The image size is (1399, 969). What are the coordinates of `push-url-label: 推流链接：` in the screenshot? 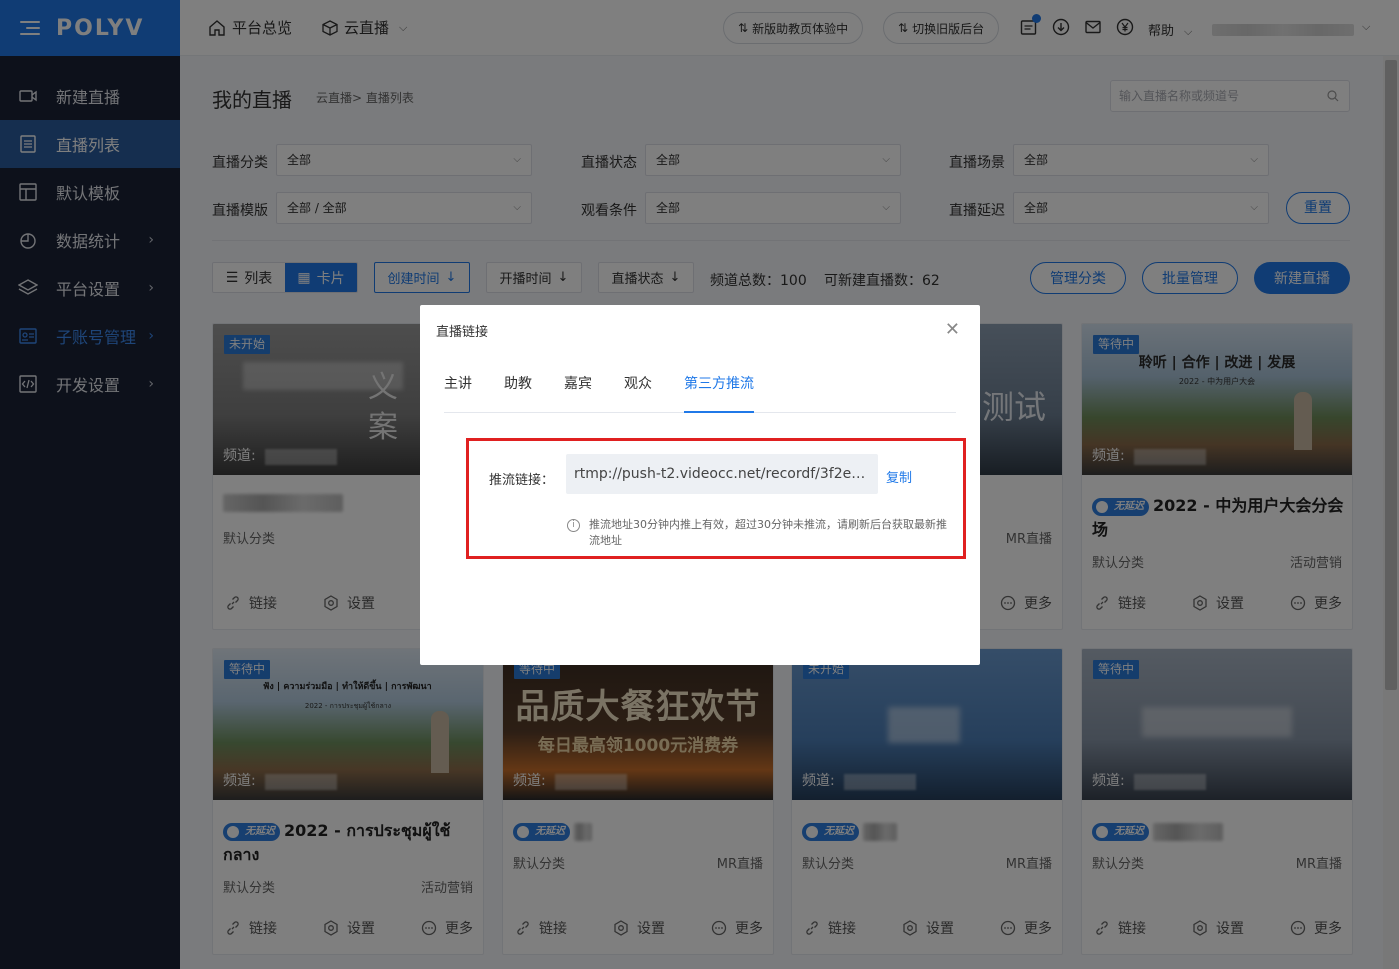 It's located at (522, 480).